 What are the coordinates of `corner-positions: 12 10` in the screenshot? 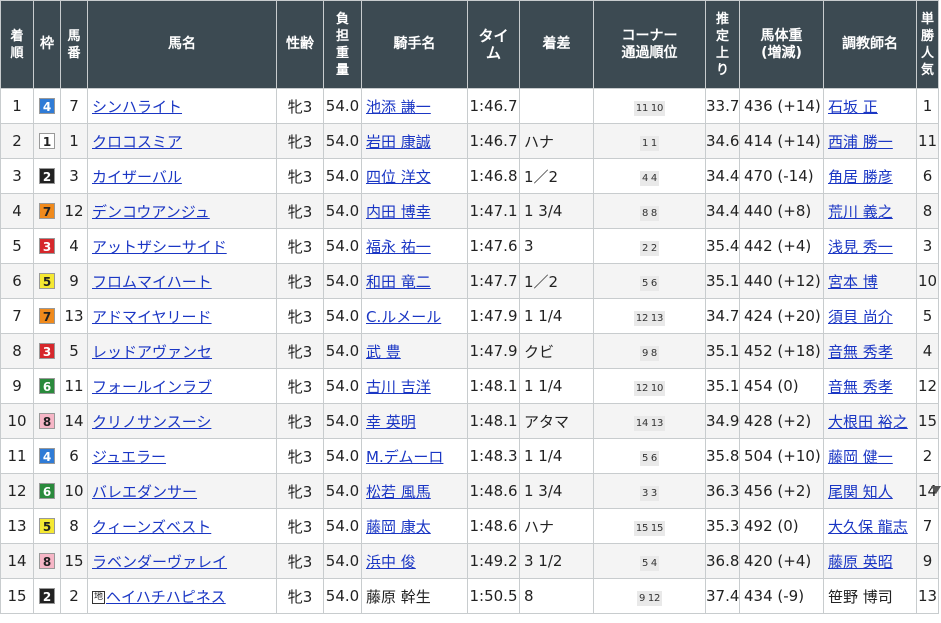 It's located at (649, 388).